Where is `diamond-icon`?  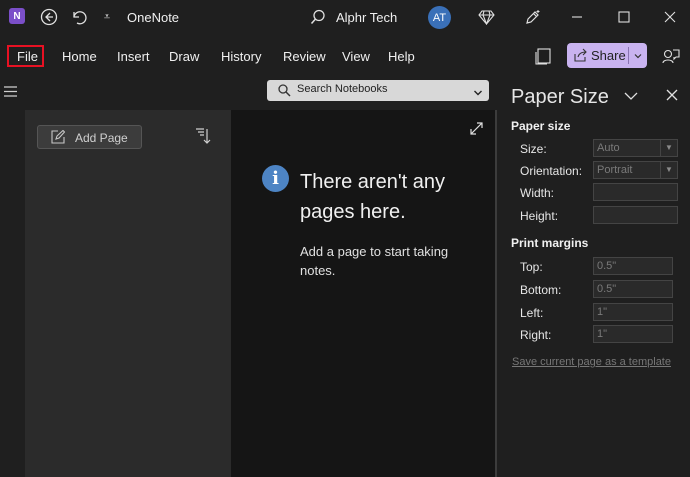
diamond-icon is located at coordinates (486, 17).